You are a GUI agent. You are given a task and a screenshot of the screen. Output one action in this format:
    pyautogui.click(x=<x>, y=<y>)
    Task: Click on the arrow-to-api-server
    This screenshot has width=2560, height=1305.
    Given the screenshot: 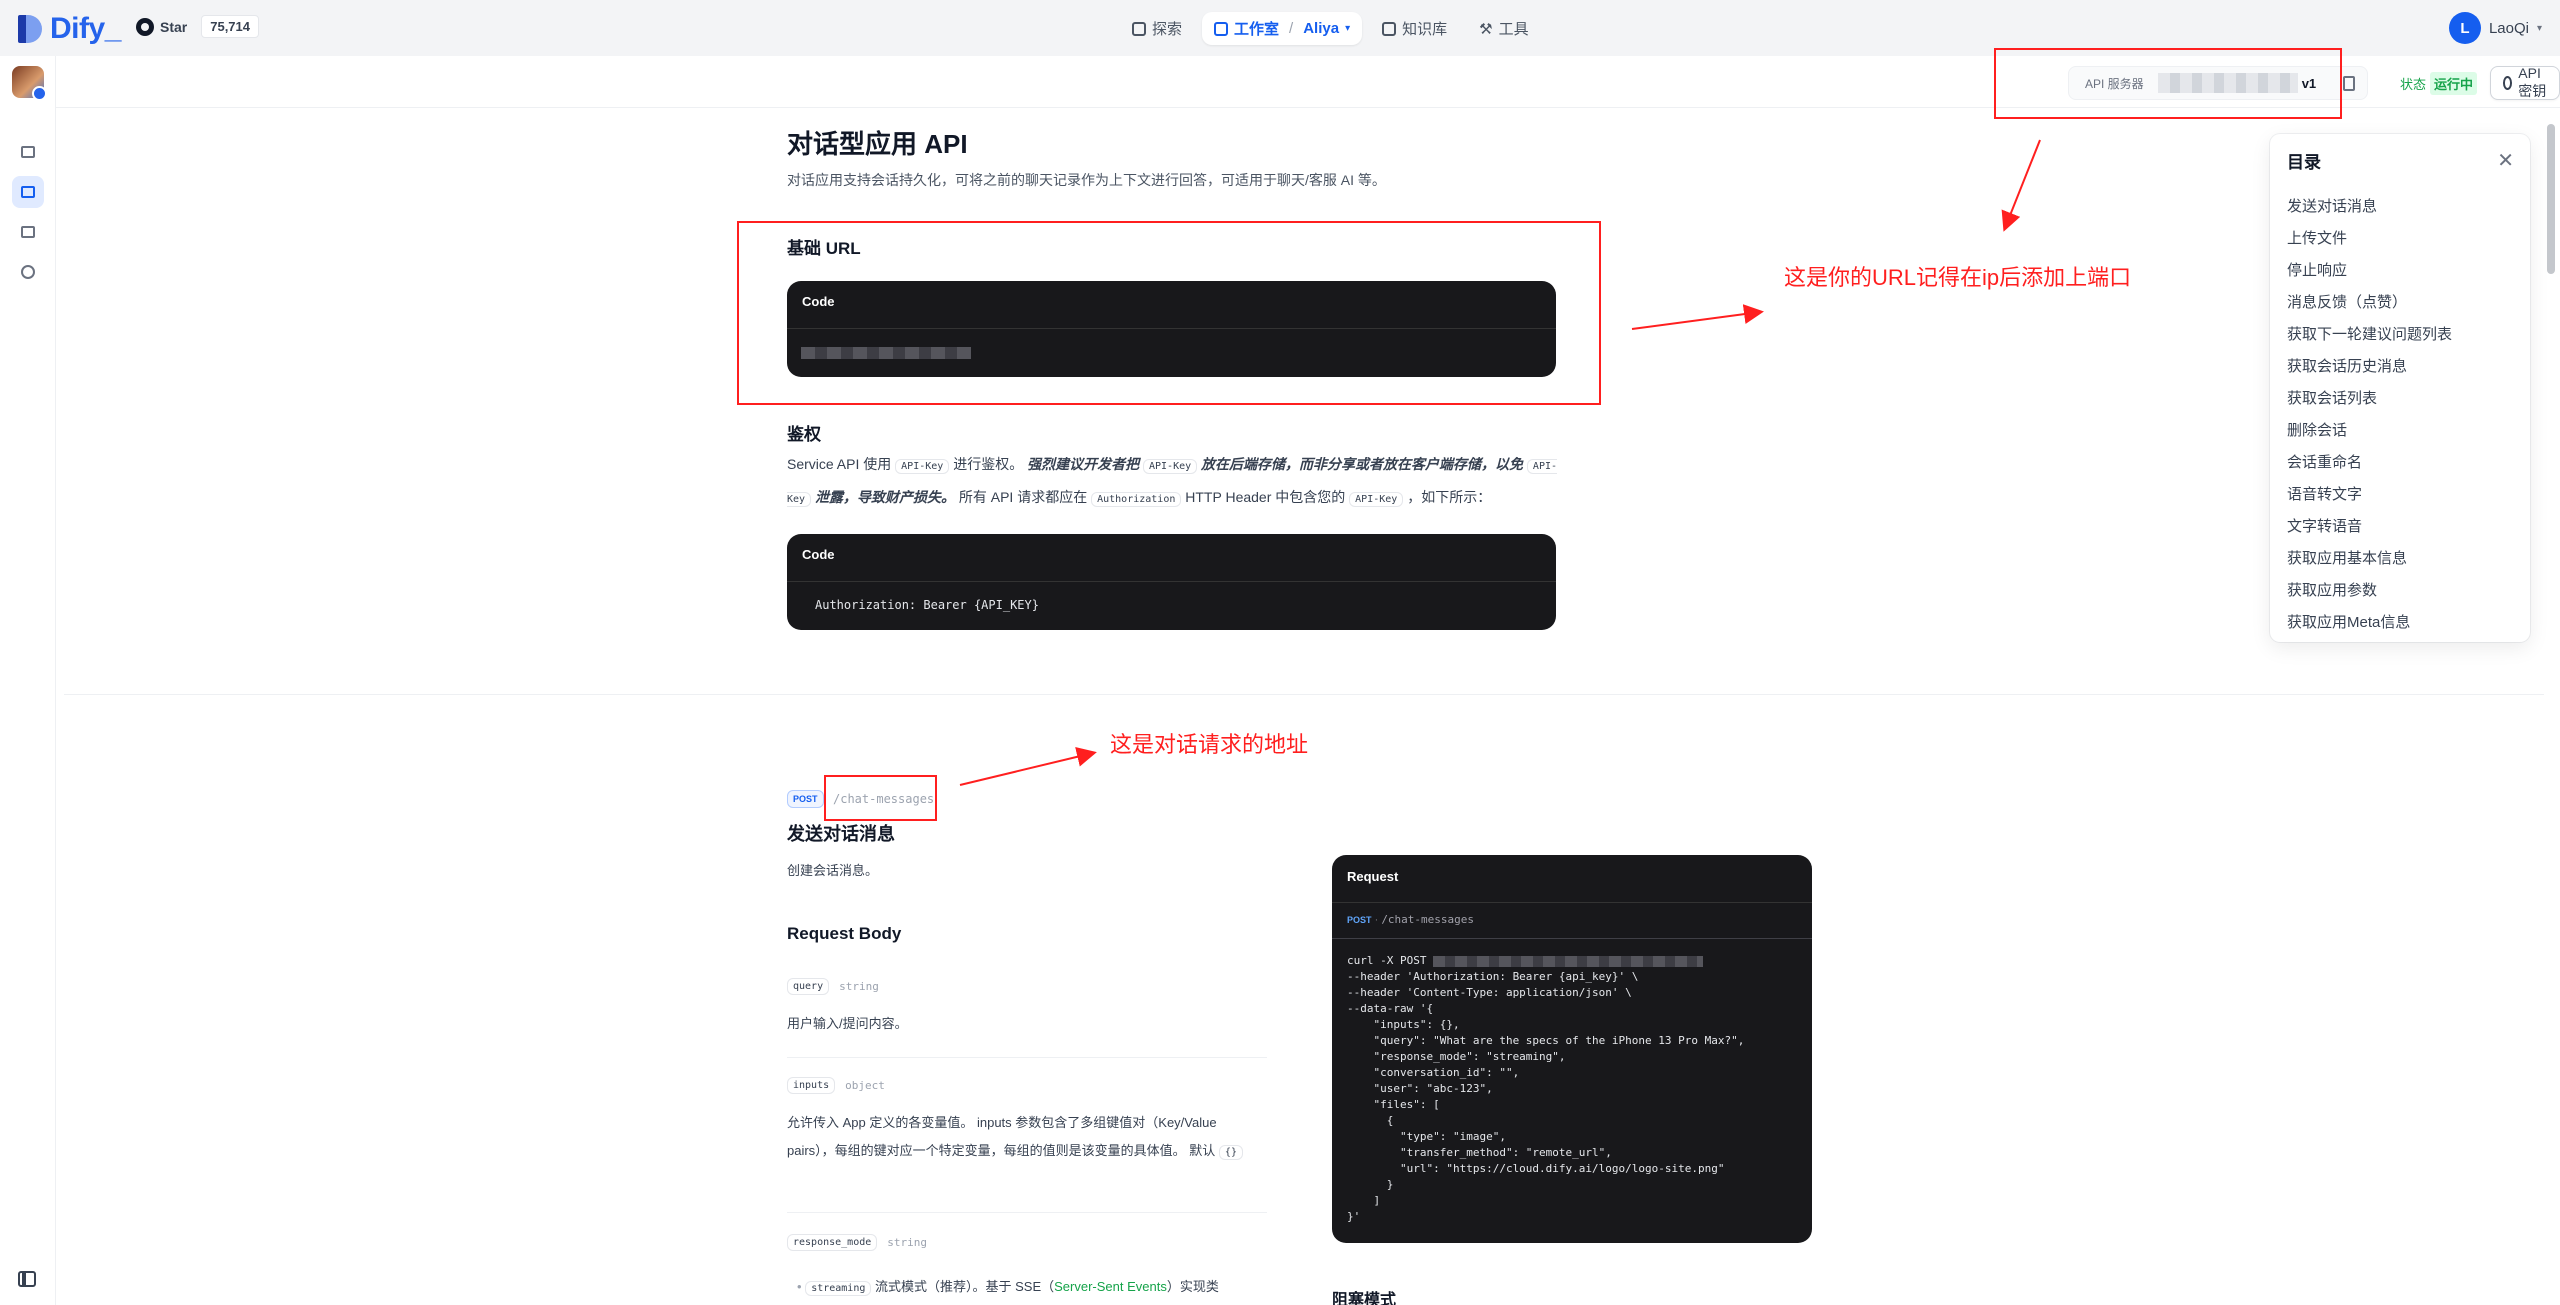 What is the action you would take?
    pyautogui.click(x=2021, y=185)
    